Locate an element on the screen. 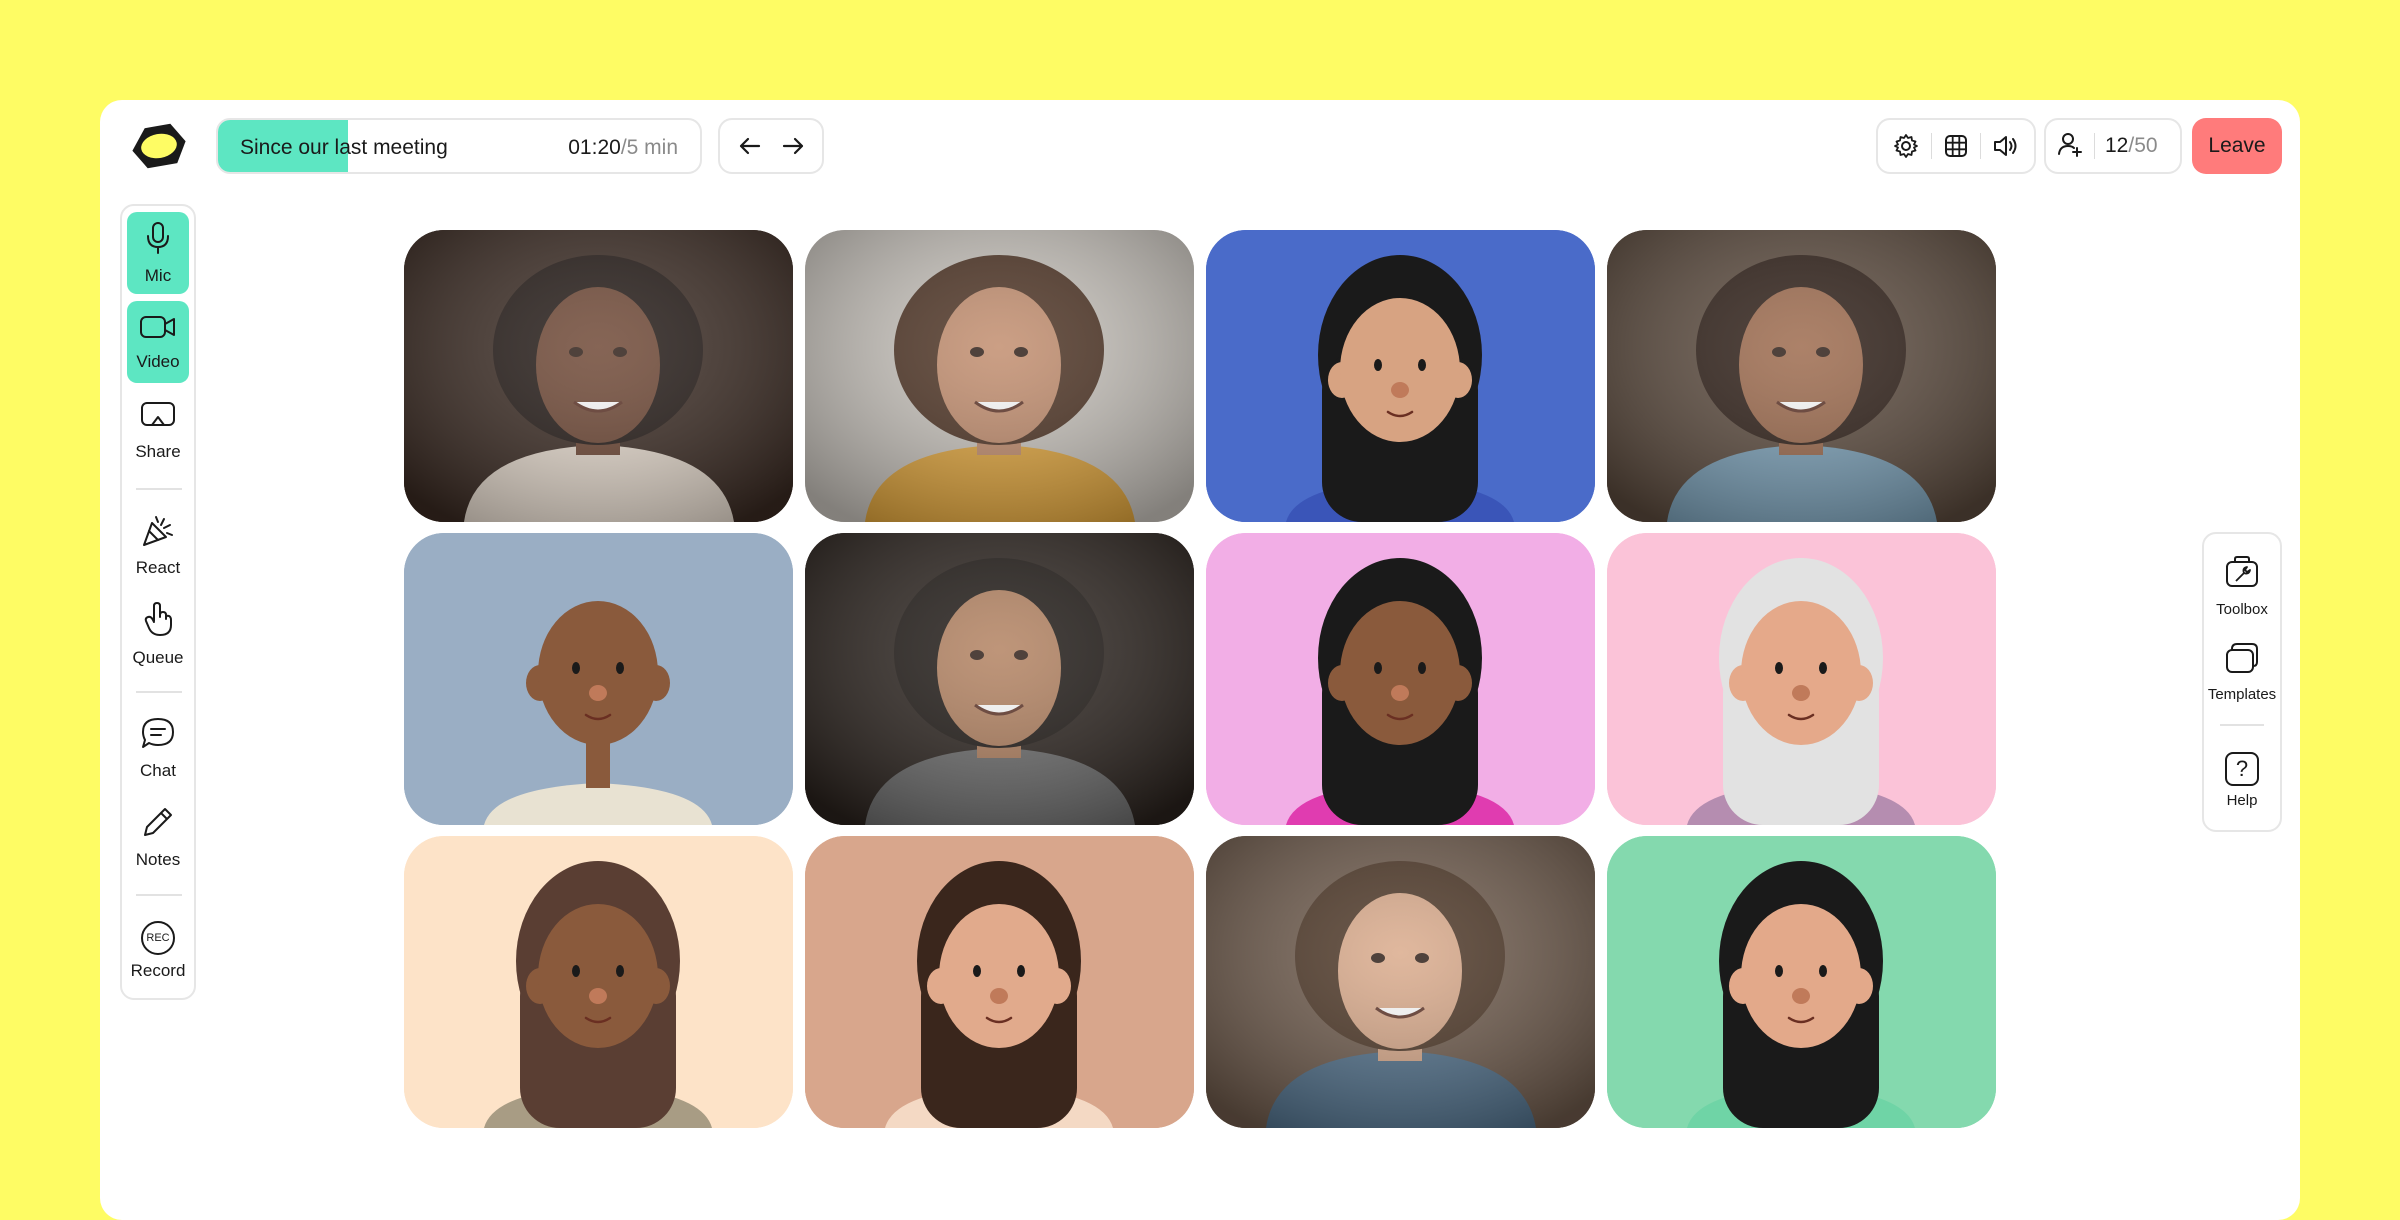  share-label: Share is located at coordinates (158, 451).